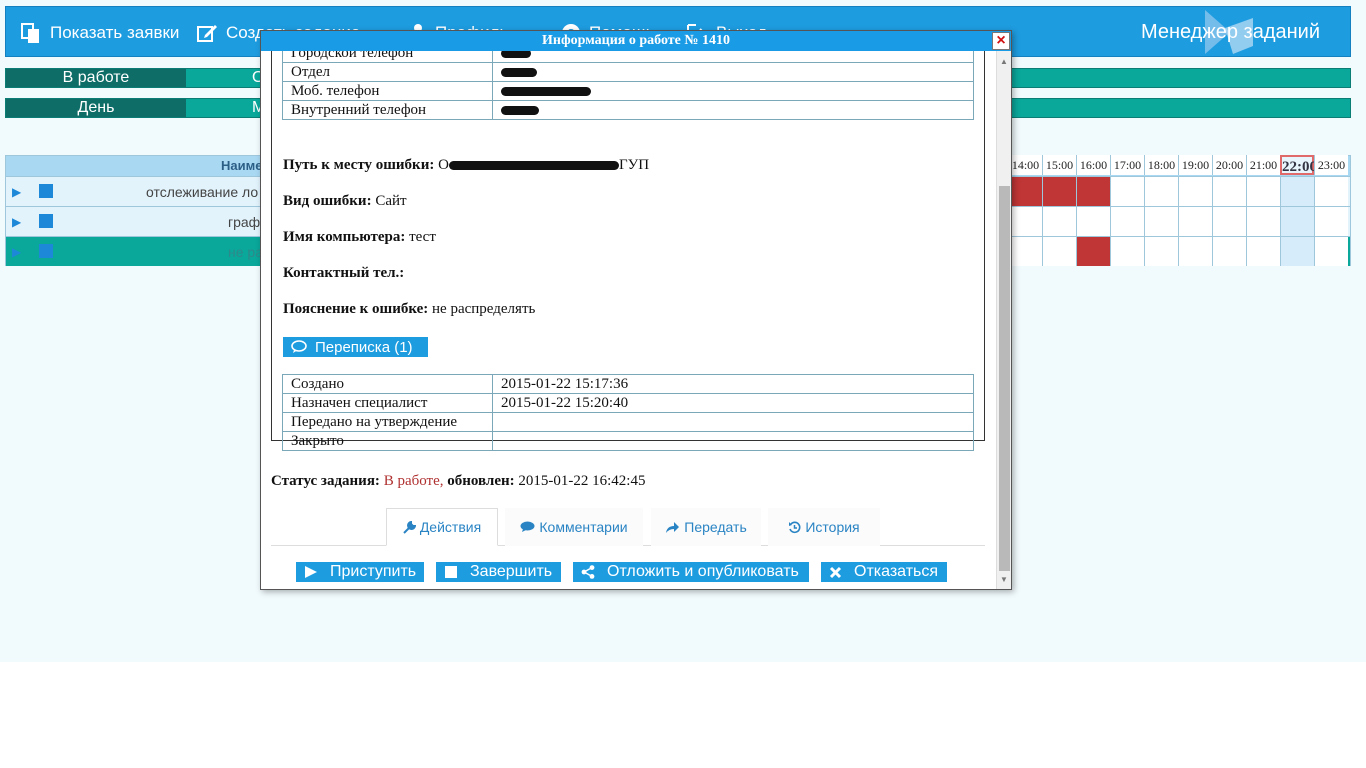 This screenshot has height=768, width=1366. What do you see at coordinates (345, 201) in the screenshot?
I see `error-type-field: Вид ошибки: Сайт` at bounding box center [345, 201].